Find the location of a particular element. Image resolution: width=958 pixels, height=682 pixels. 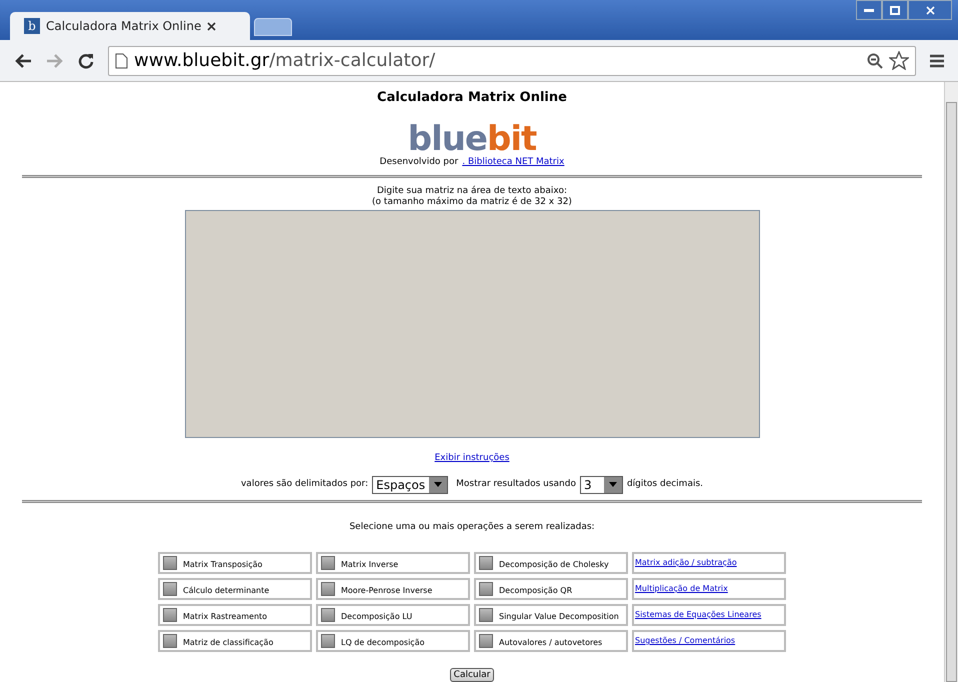

operations-prompt: Selecione uma ou mais operações a serem realizadas: is located at coordinates (472, 527).